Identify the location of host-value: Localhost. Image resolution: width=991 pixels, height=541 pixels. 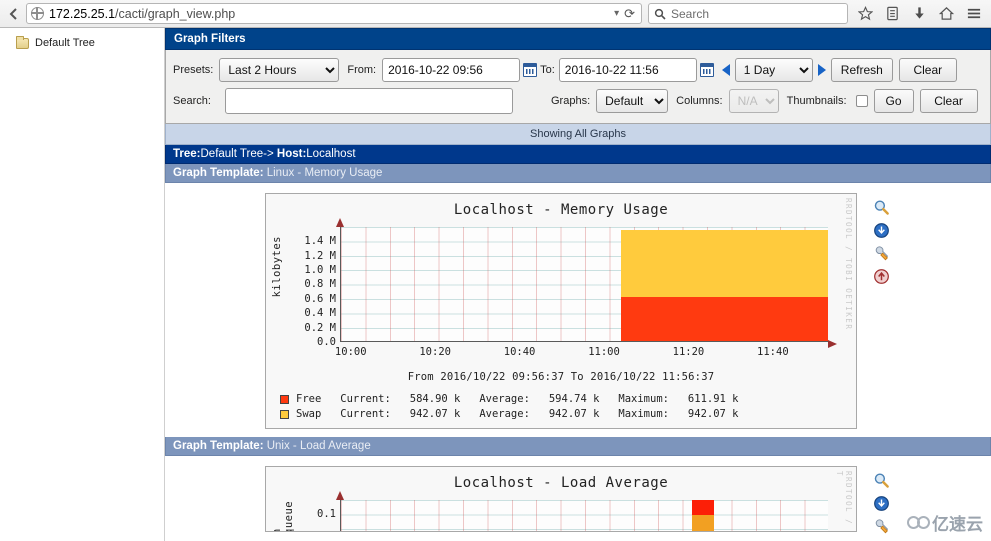
(331, 154).